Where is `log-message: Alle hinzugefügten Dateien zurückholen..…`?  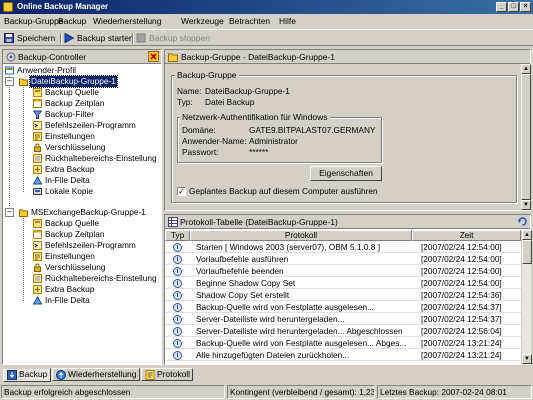 log-message: Alle hinzugefügten Dateien zurückholen..… is located at coordinates (273, 355).